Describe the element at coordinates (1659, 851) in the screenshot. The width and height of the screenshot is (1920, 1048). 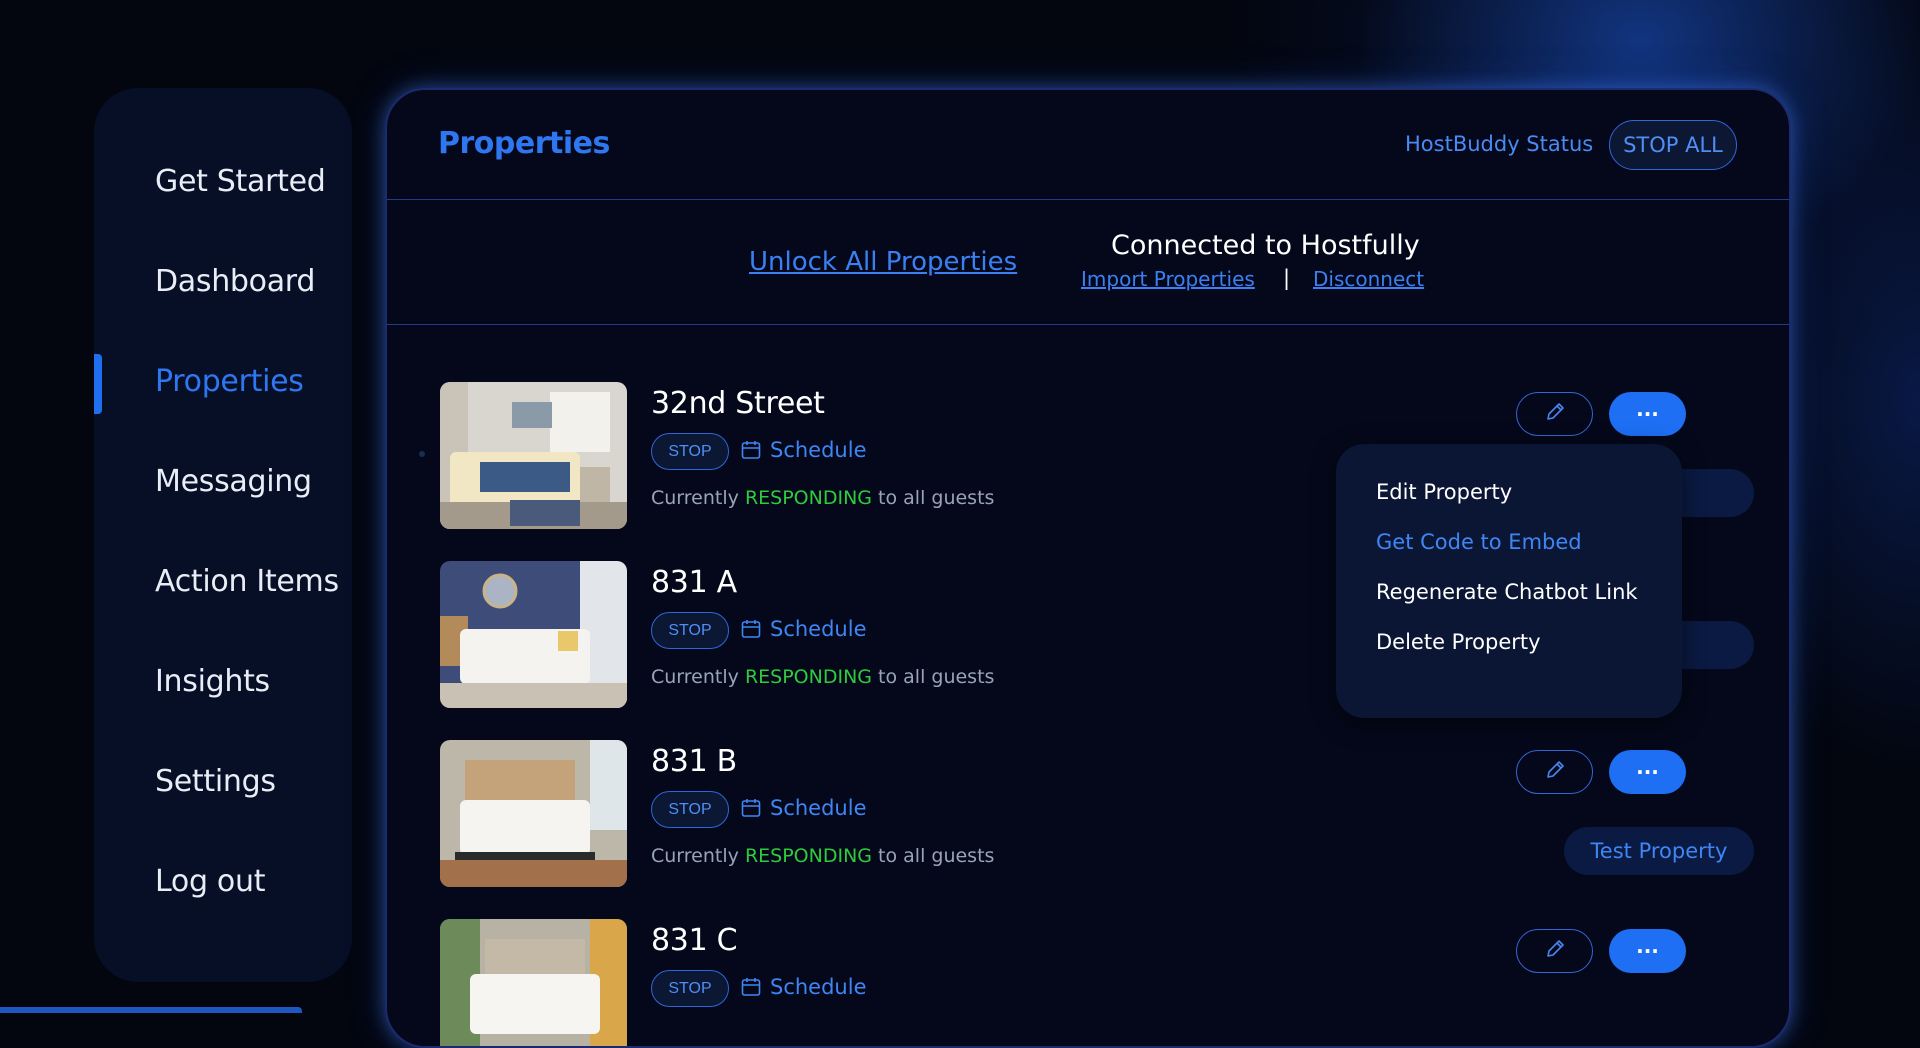
I see `test-property-button: Test Property` at that location.